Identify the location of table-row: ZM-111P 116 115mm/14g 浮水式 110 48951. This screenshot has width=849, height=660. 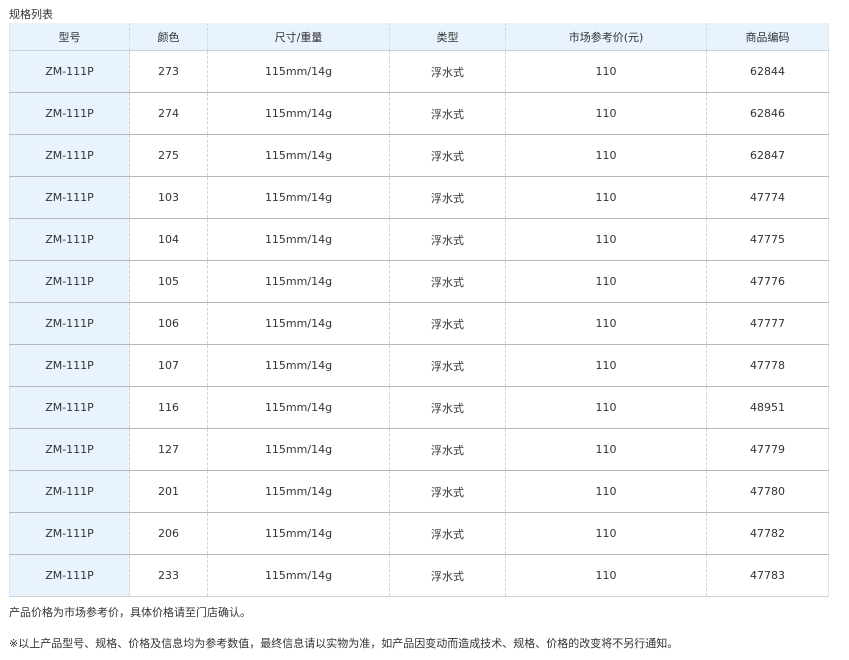
(419, 407).